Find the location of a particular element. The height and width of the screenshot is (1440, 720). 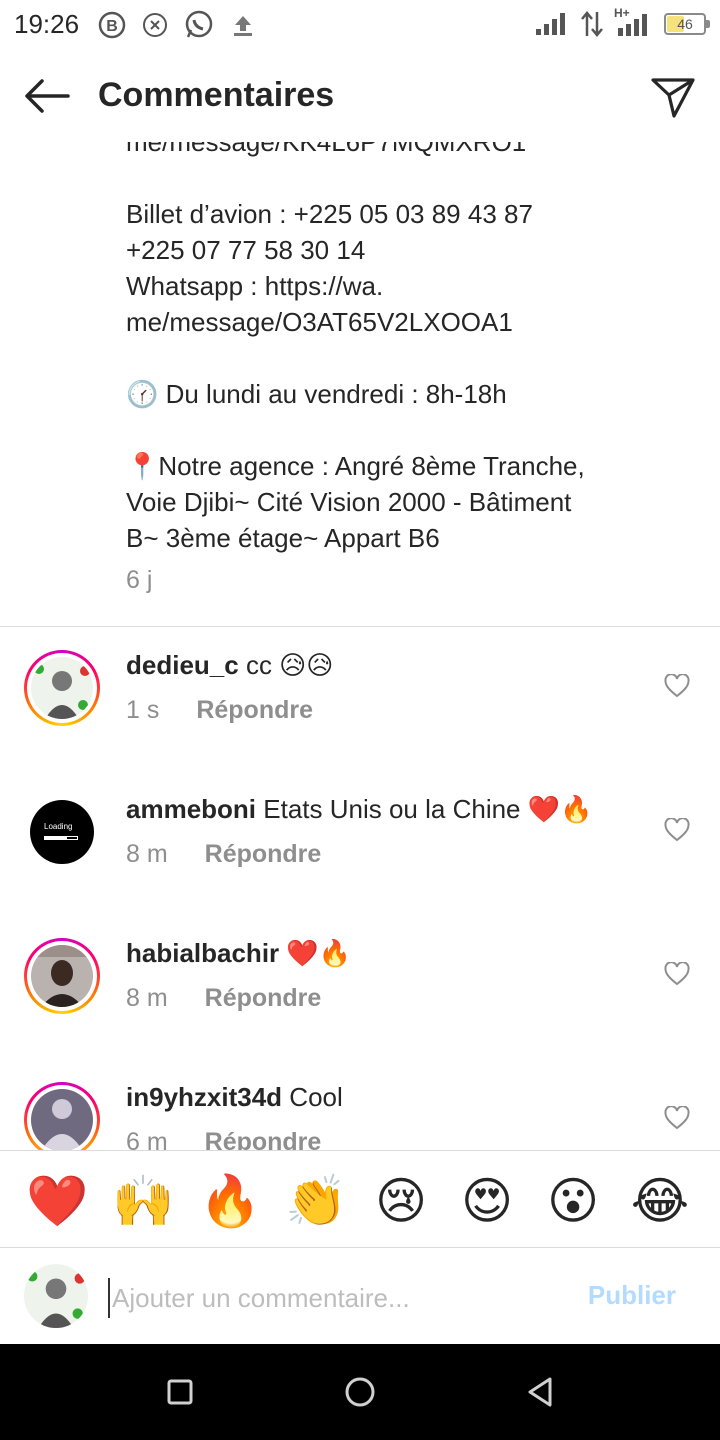

emoji-sad-button: 😢 is located at coordinates (401, 1201).